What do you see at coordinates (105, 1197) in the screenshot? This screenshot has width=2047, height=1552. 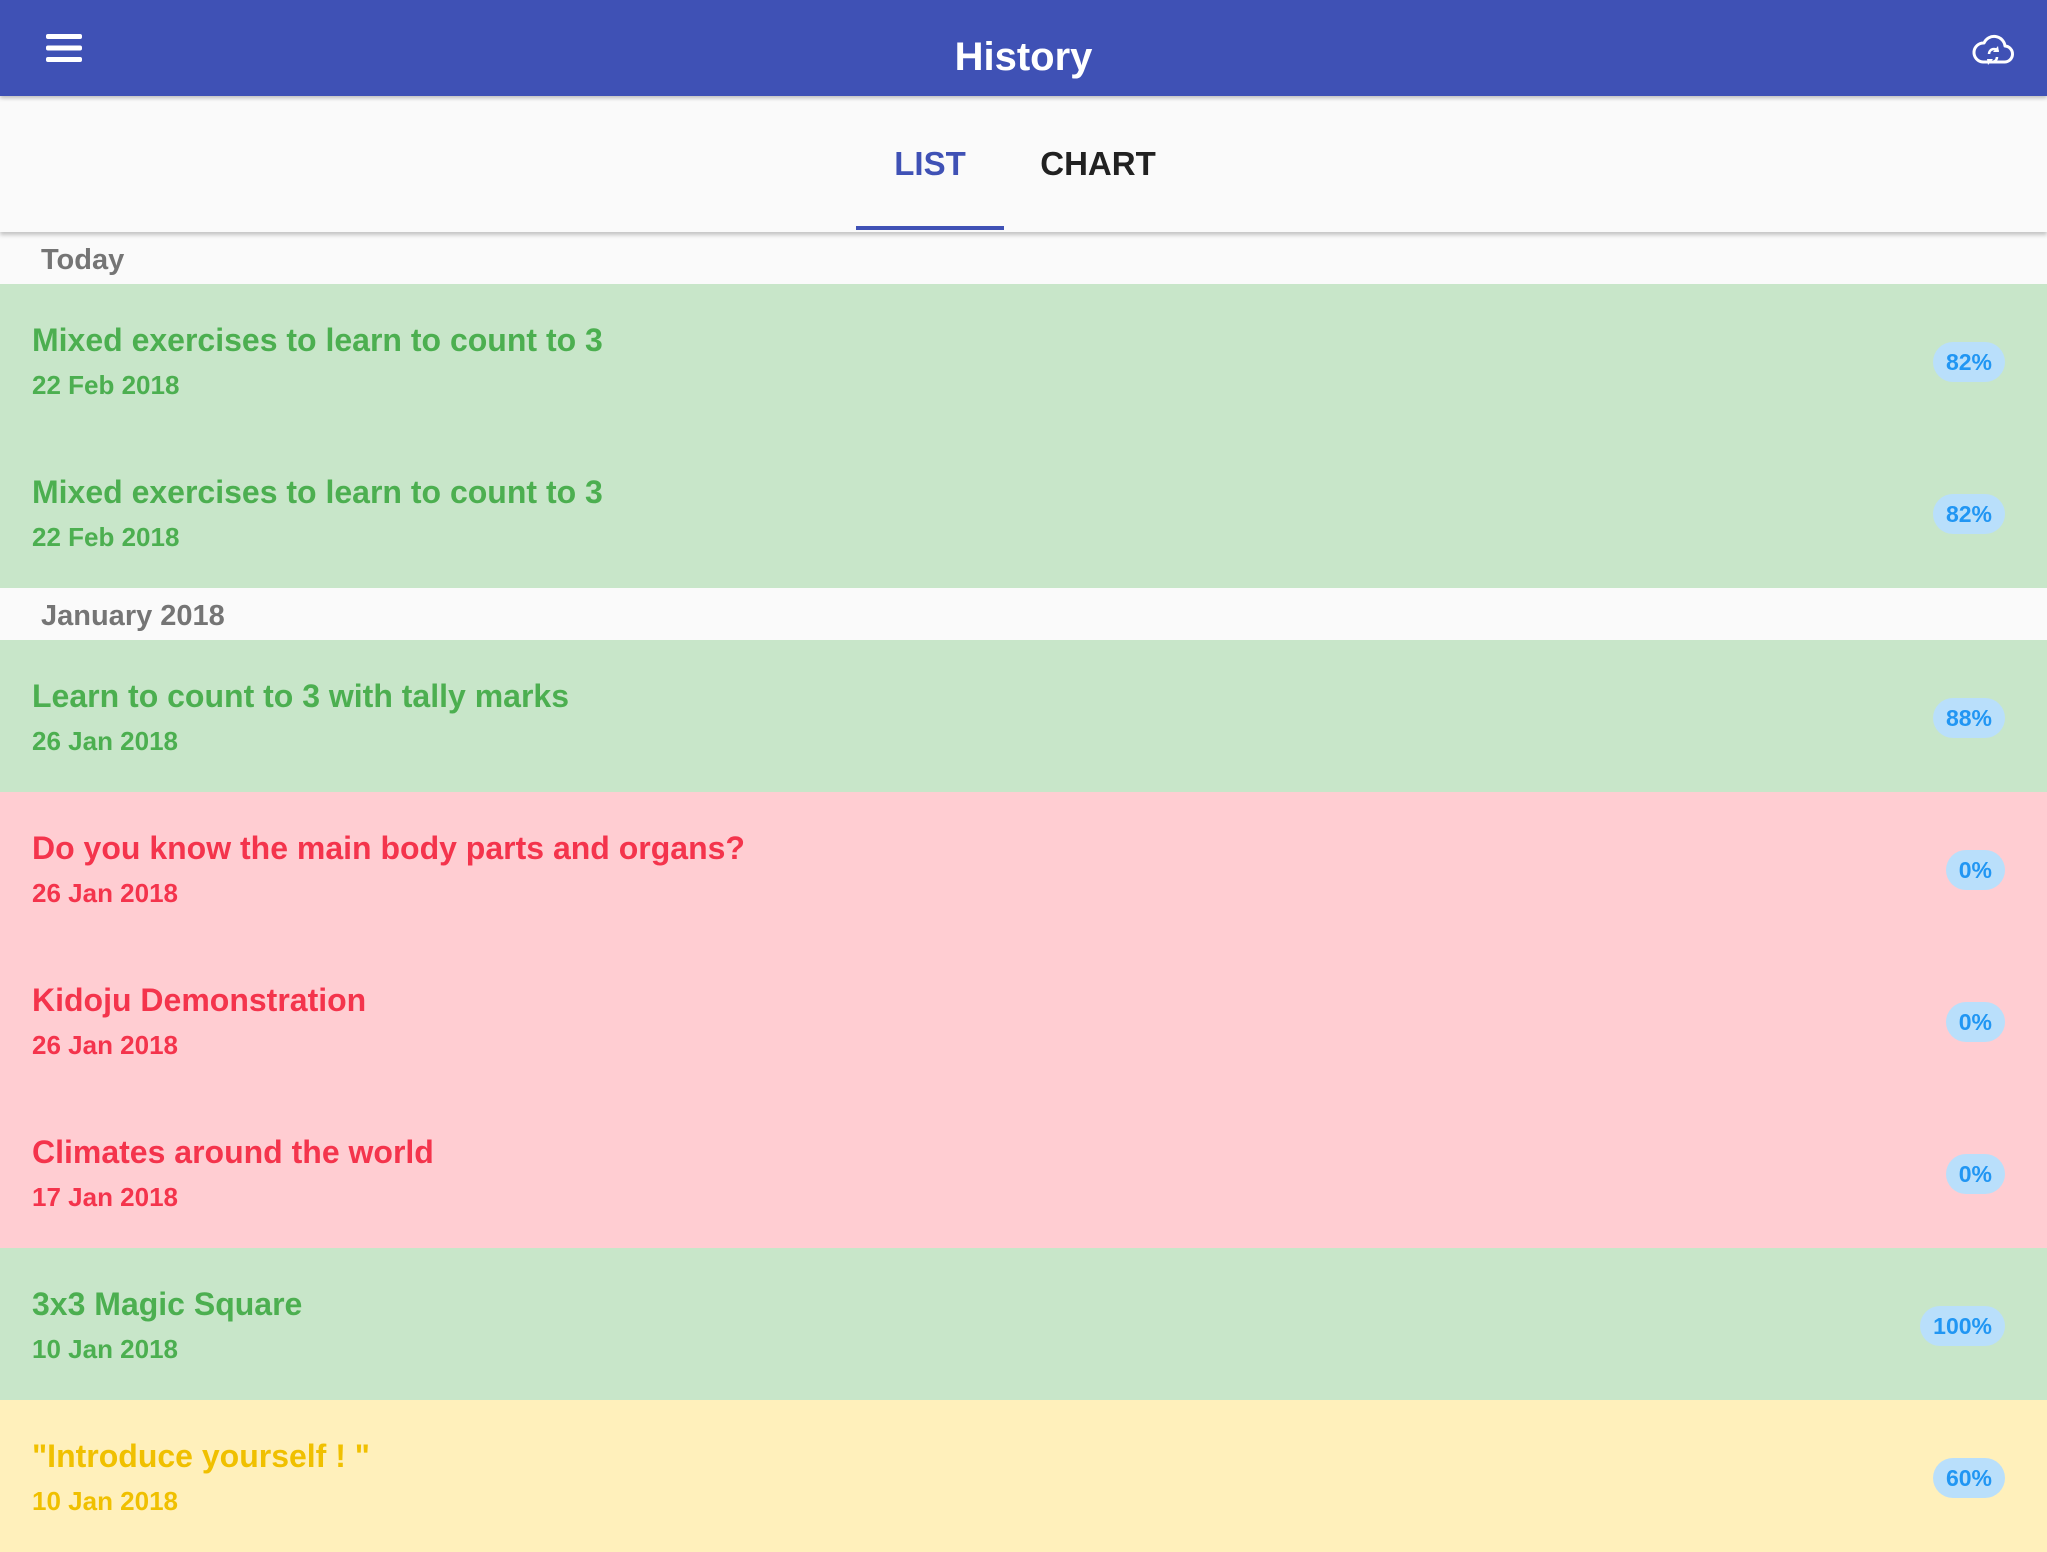 I see `item-date: 17 Jan 2018` at bounding box center [105, 1197].